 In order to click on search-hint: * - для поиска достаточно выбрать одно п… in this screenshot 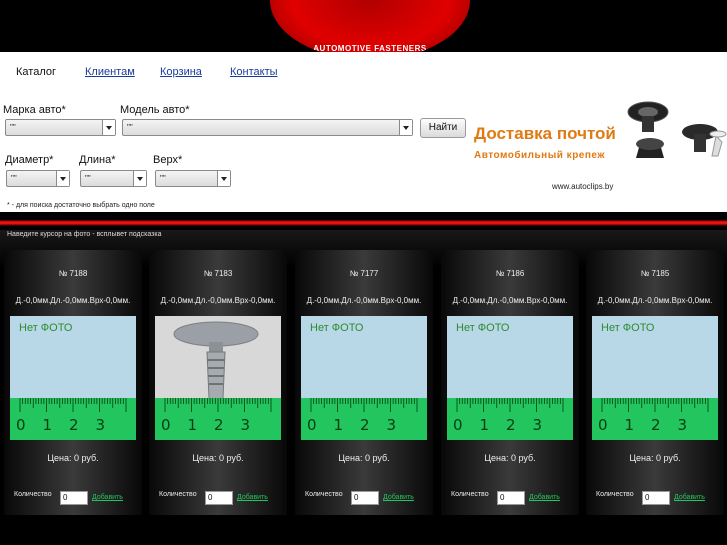, I will do `click(81, 205)`.